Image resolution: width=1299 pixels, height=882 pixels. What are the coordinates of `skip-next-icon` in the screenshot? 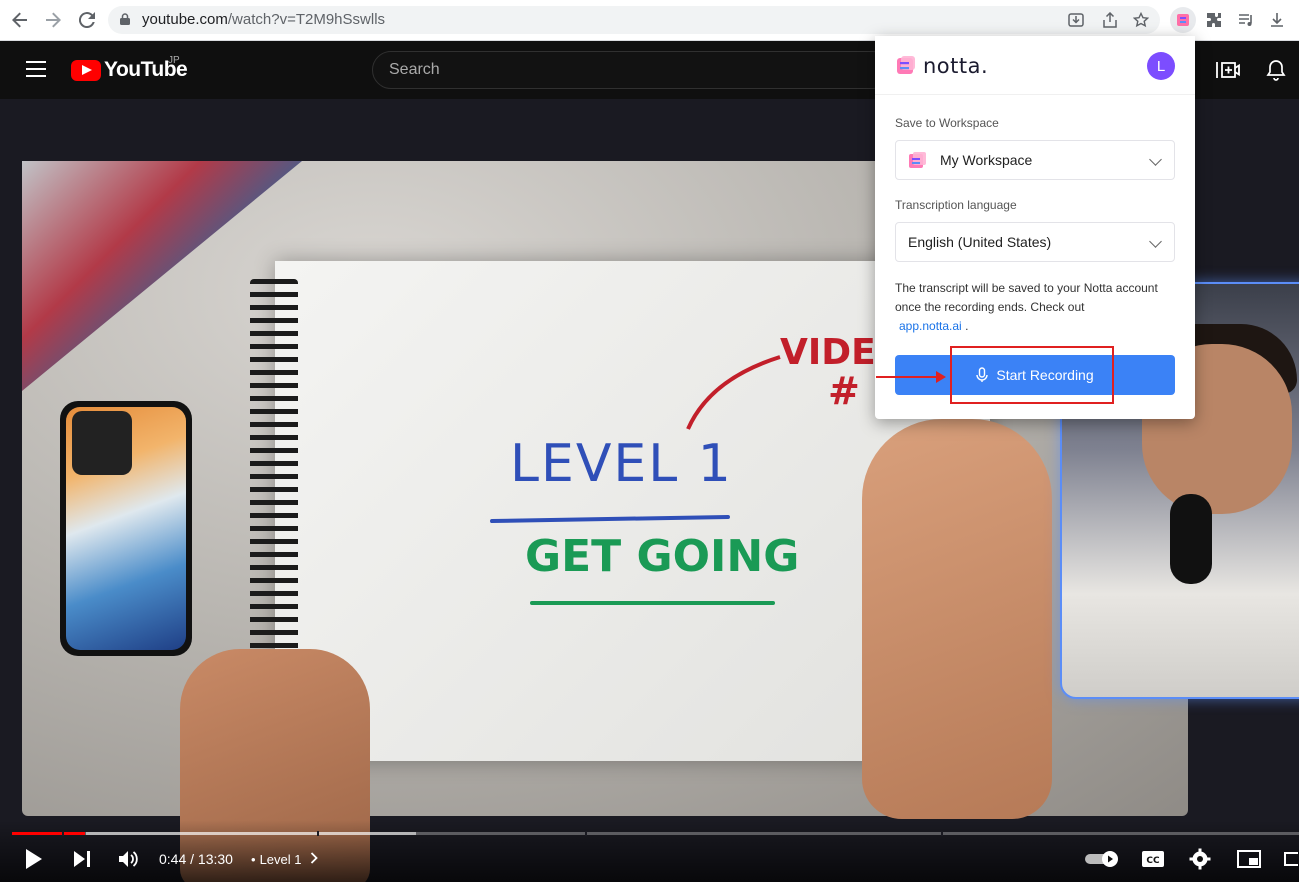 It's located at (82, 859).